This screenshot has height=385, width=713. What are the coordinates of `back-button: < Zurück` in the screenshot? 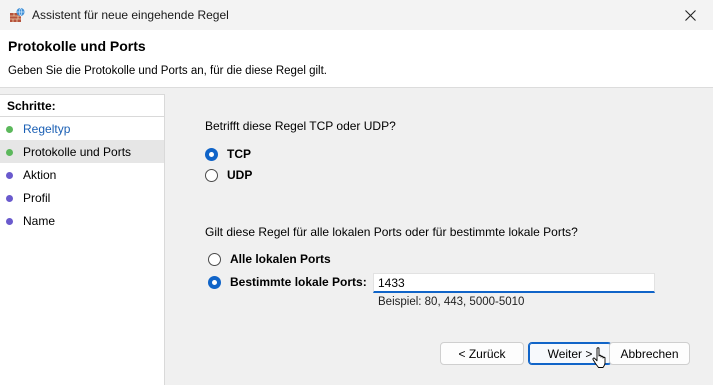 It's located at (482, 353).